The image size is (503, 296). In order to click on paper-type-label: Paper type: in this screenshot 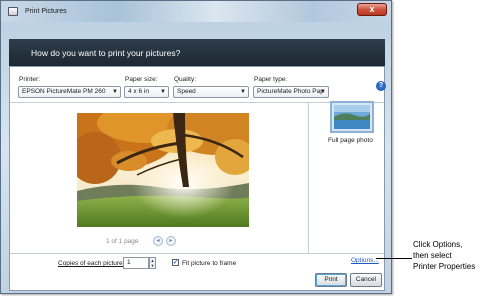, I will do `click(271, 79)`.